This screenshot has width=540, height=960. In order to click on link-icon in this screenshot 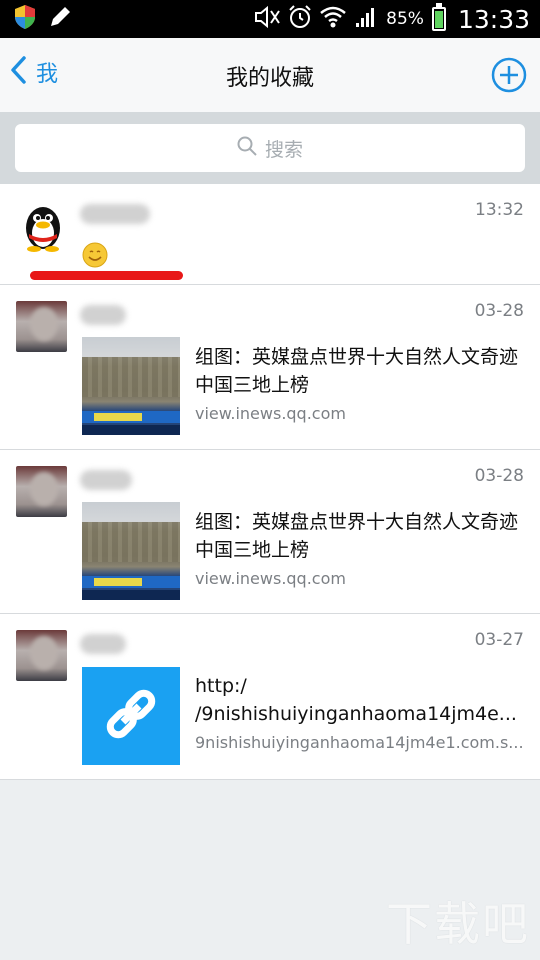, I will do `click(131, 716)`.